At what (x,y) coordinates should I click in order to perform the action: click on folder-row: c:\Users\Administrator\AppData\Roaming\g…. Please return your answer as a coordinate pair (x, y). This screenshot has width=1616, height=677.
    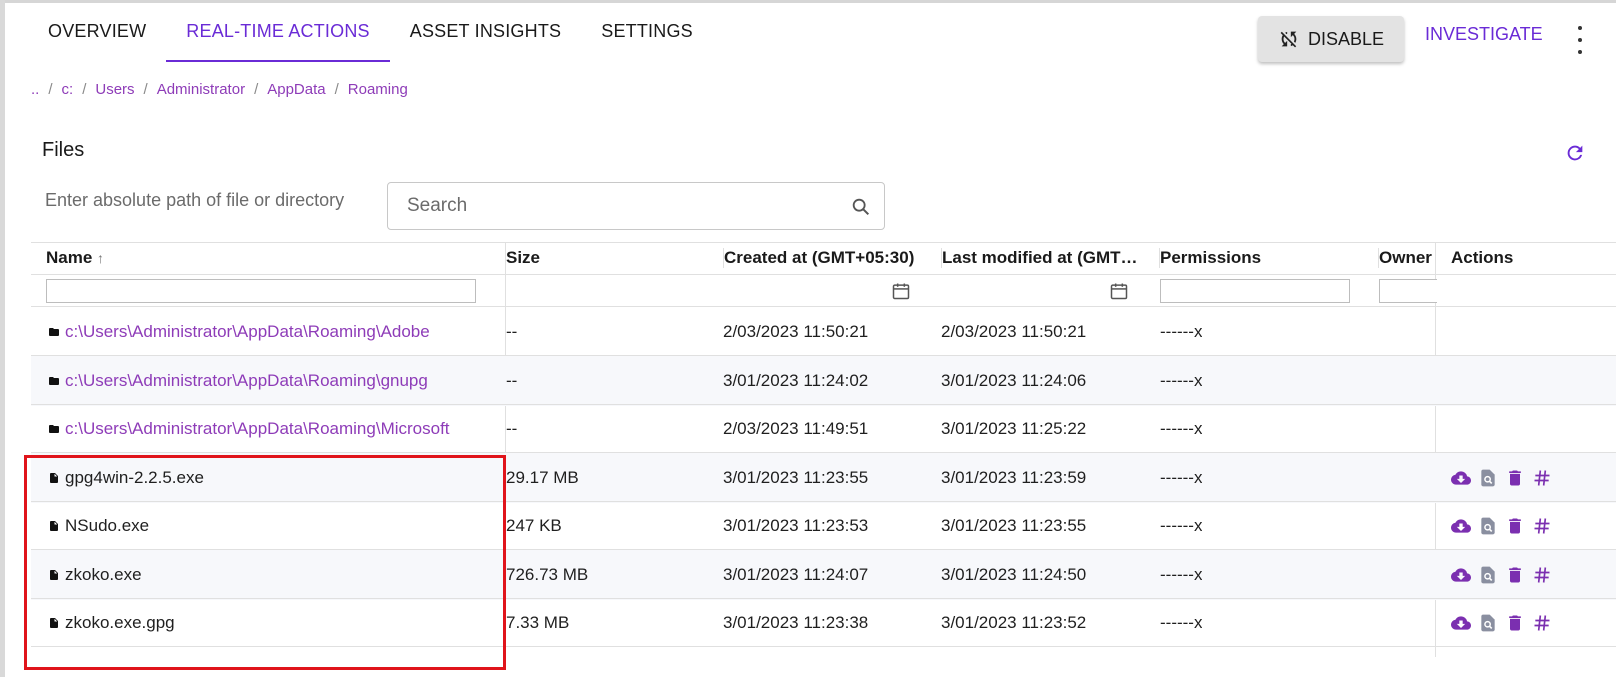
    Looking at the image, I should click on (823, 380).